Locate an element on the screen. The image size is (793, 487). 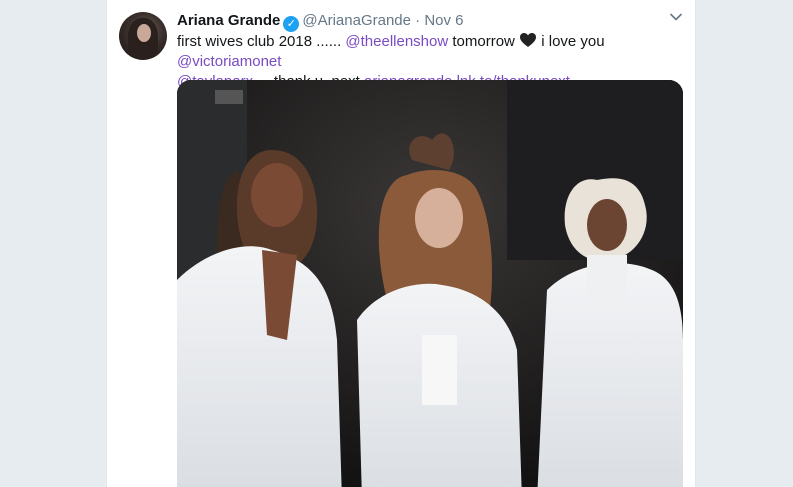
tweet-text-part3: i love you is located at coordinates (573, 41).